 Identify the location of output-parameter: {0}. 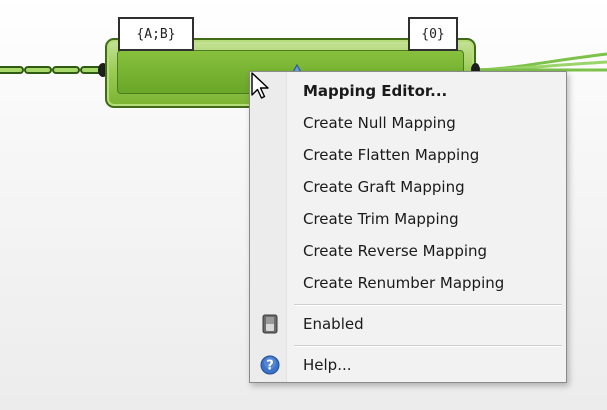
(433, 34).